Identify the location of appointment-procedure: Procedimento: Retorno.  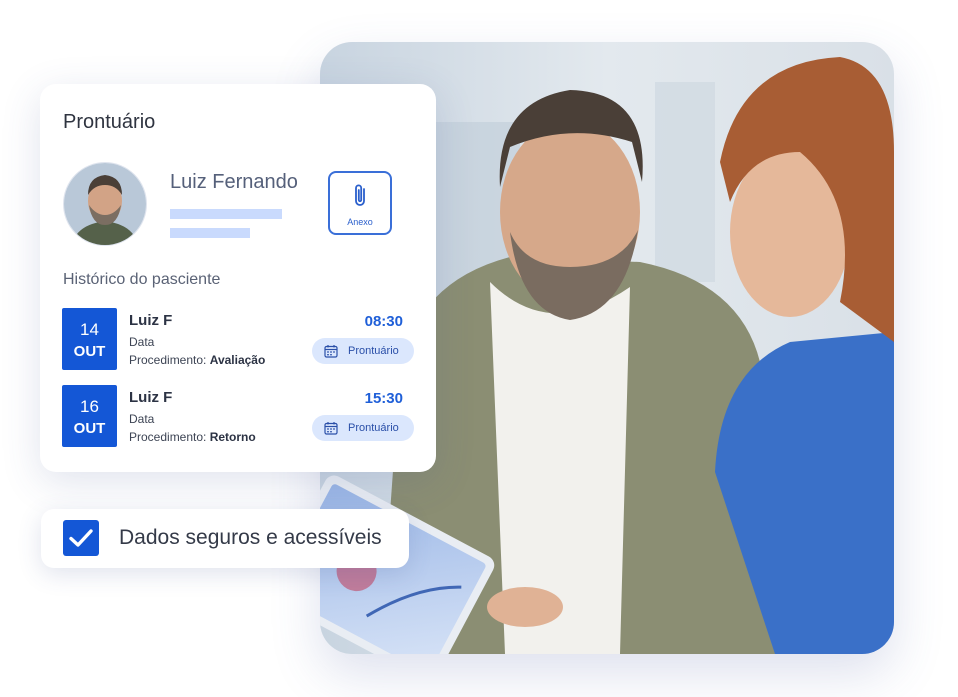
(192, 437).